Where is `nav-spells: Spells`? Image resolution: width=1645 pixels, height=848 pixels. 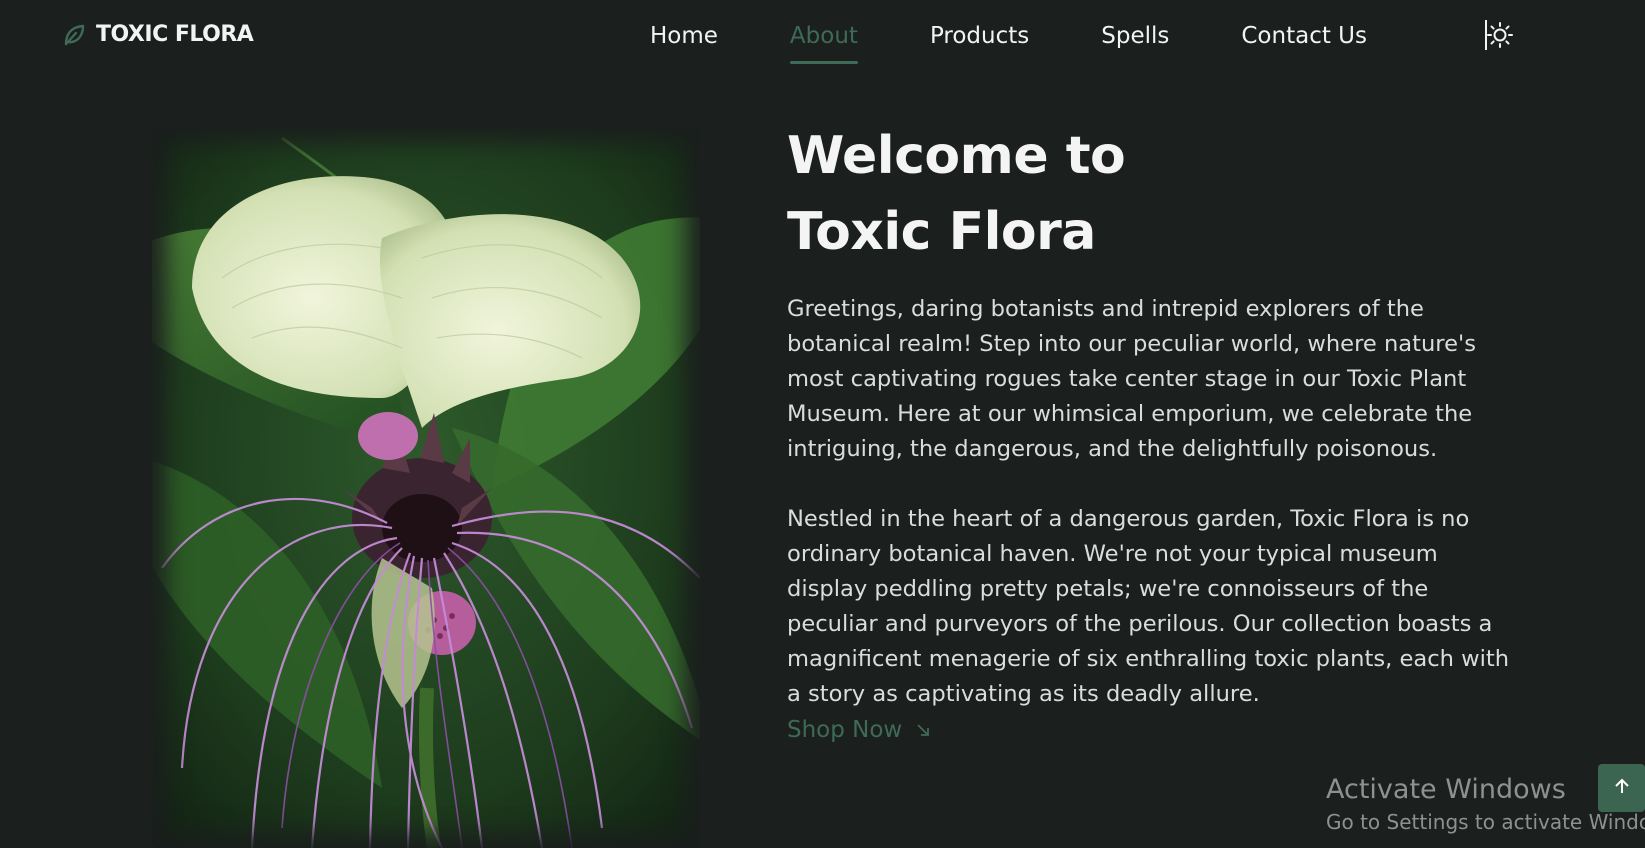
nav-spells: Spells is located at coordinates (1135, 36).